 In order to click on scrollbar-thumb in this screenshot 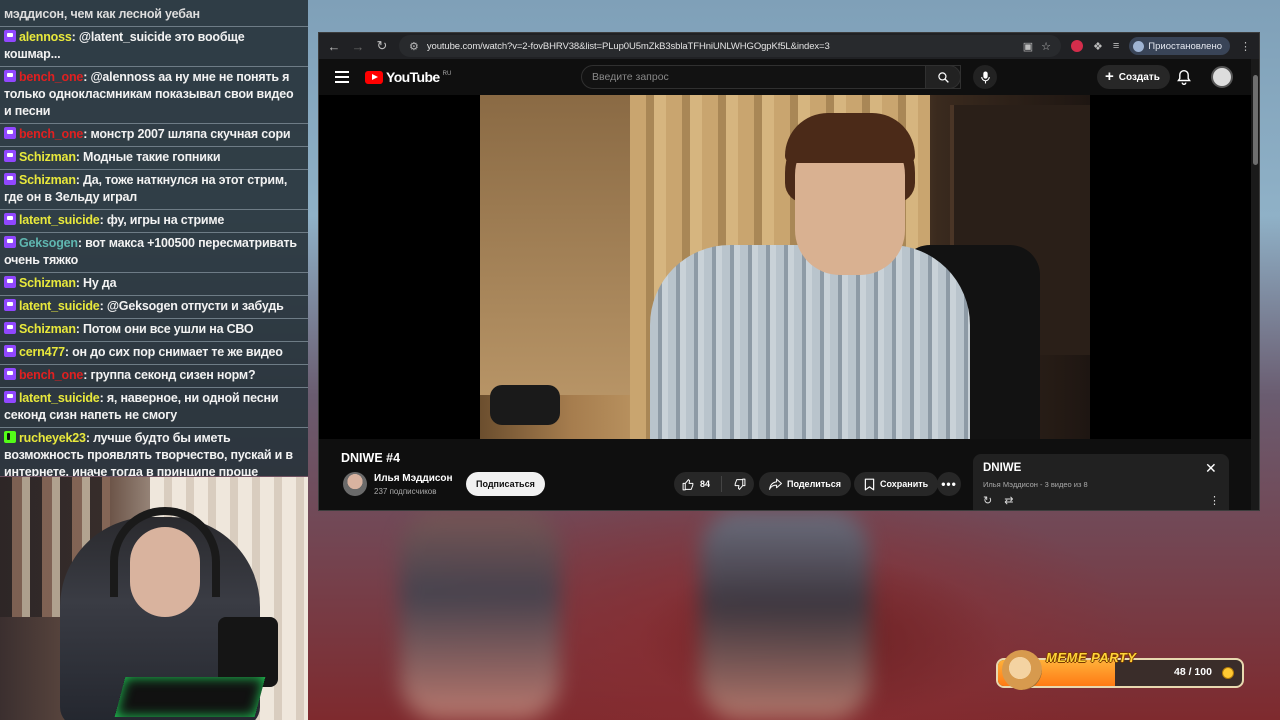, I will do `click(1255, 120)`.